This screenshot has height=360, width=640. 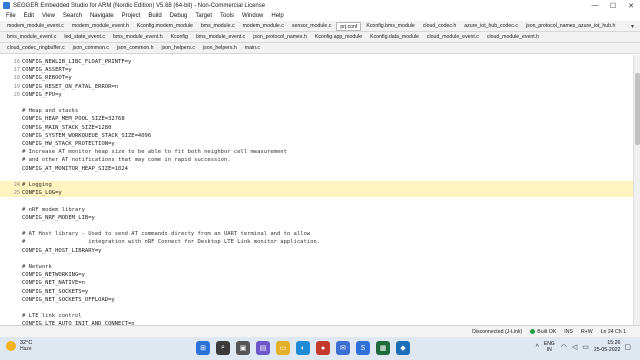 I want to click on code-line: CONFIG_NRF_MODEM_LIB=y, so click(x=316, y=218).